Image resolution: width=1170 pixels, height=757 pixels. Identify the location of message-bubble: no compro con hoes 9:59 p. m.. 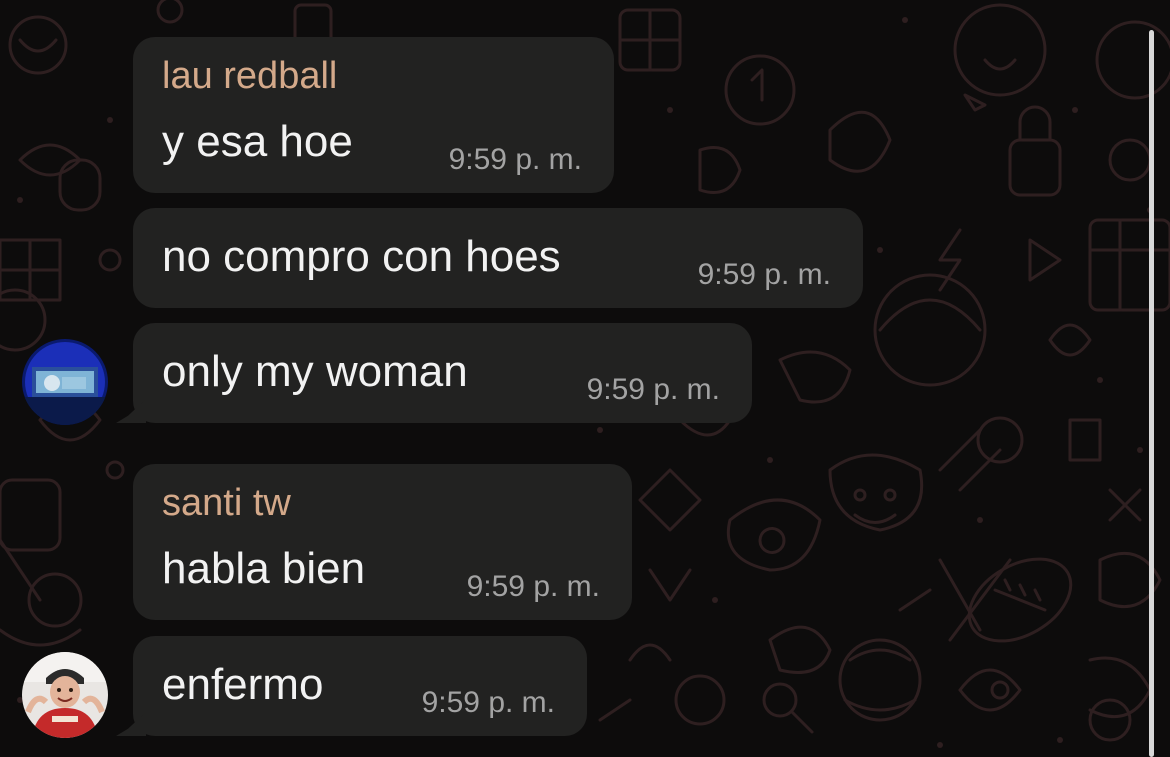
(498, 258).